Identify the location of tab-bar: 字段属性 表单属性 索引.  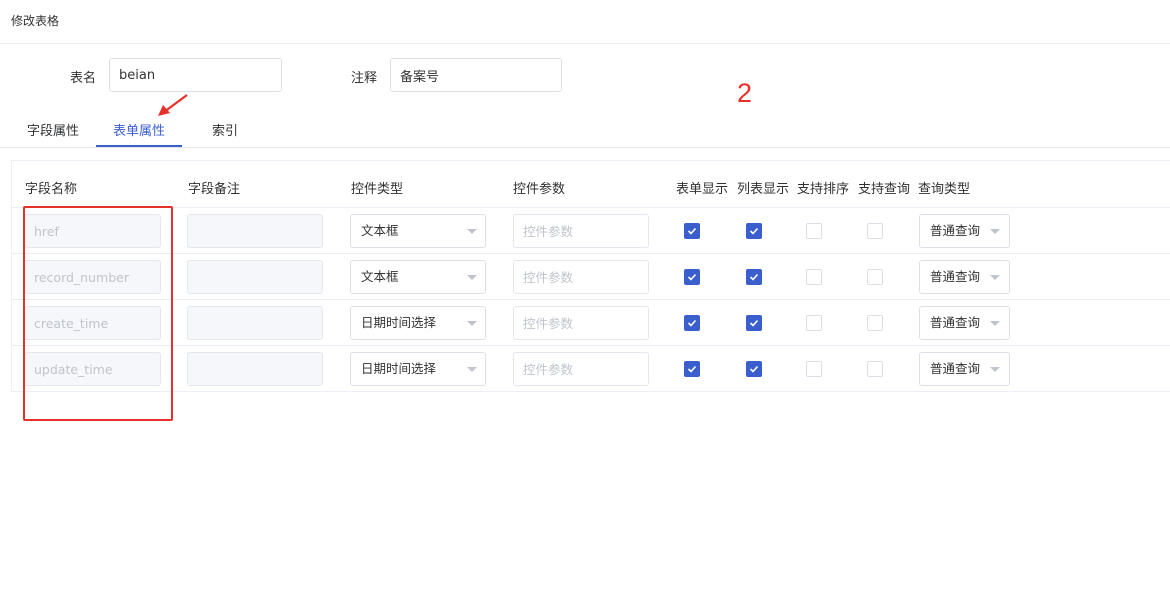
(585, 130).